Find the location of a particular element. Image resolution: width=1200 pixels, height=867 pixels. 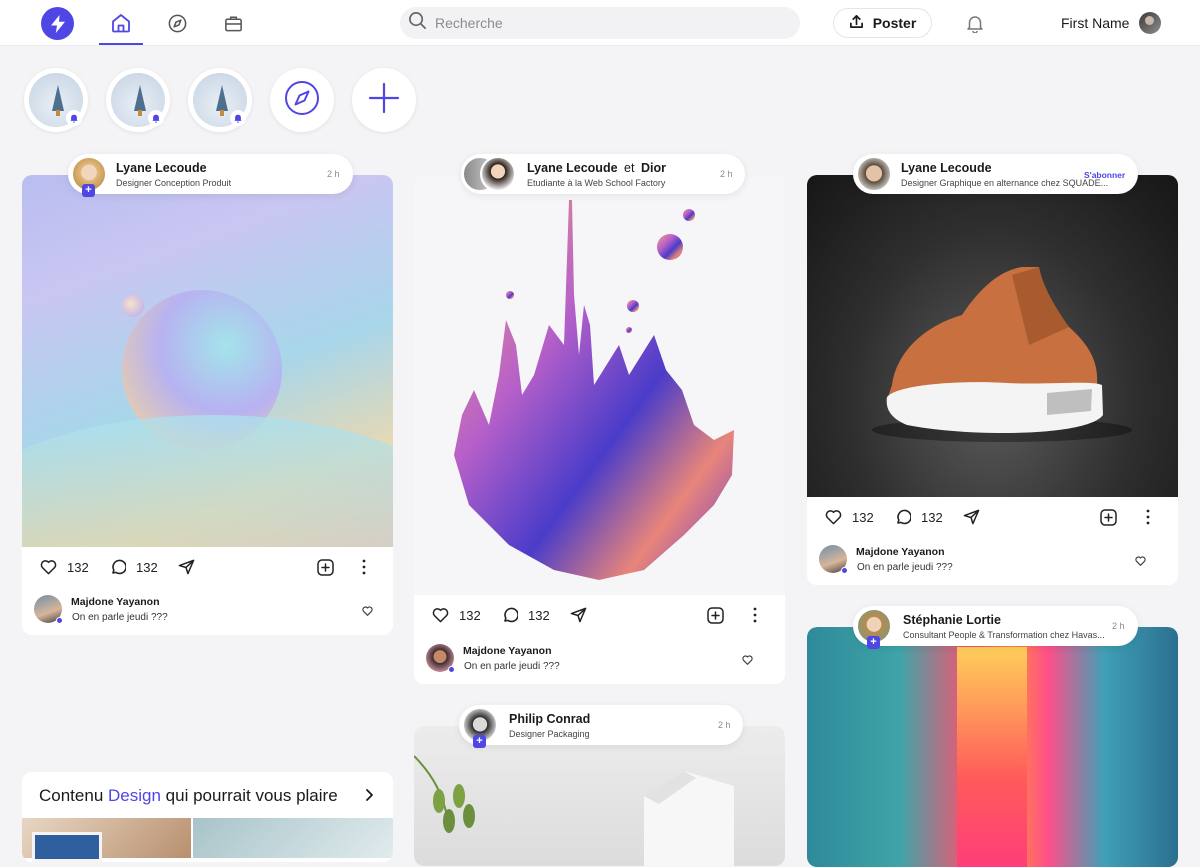

author-name: Stéphanie Lortie is located at coordinates (952, 620).